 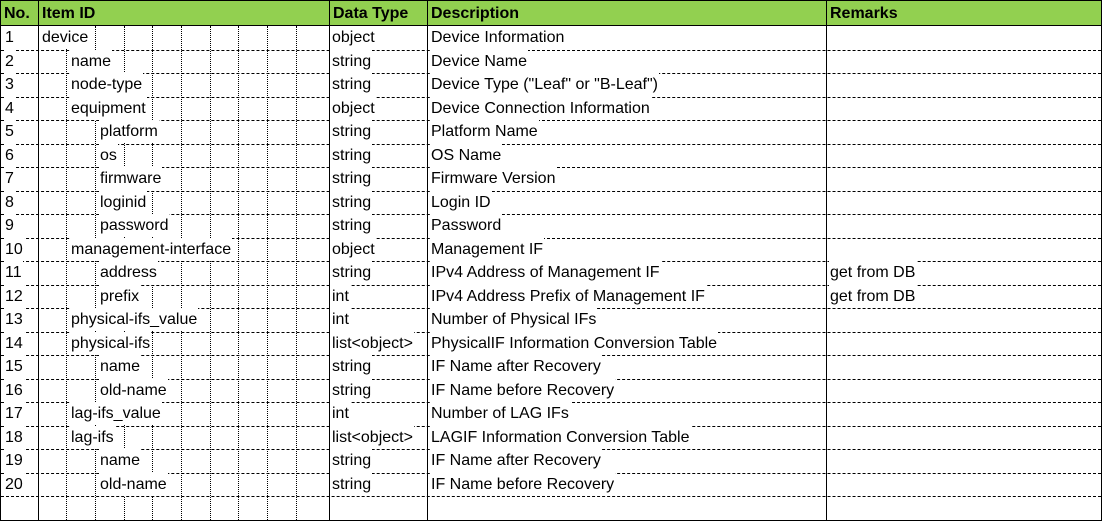 What do you see at coordinates (9, 178) in the screenshot?
I see `cell-no: 7` at bounding box center [9, 178].